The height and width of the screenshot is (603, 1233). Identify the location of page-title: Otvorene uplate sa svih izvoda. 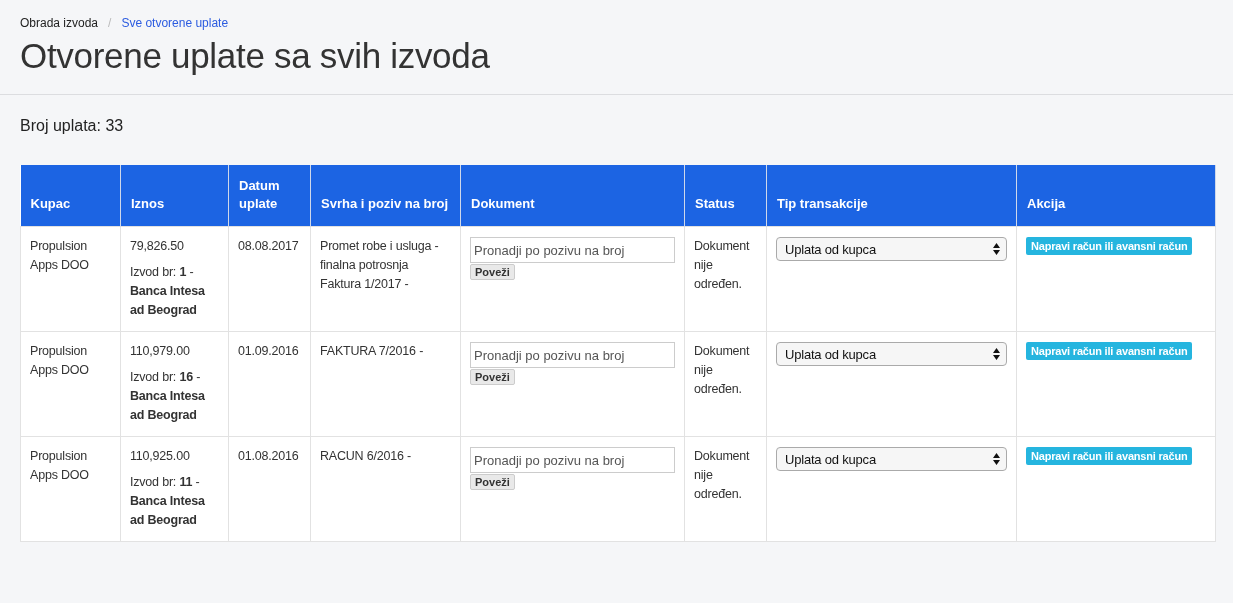
(255, 56).